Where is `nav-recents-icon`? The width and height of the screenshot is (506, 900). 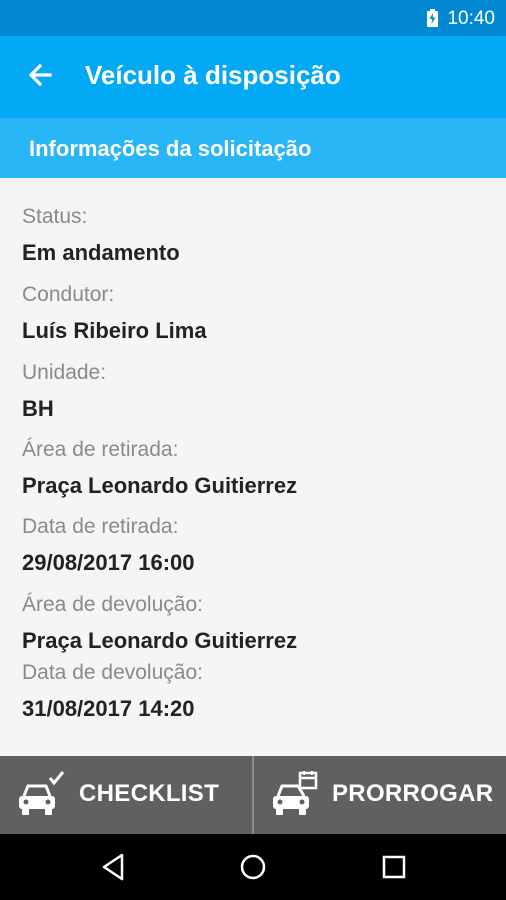
nav-recents-icon is located at coordinates (394, 867).